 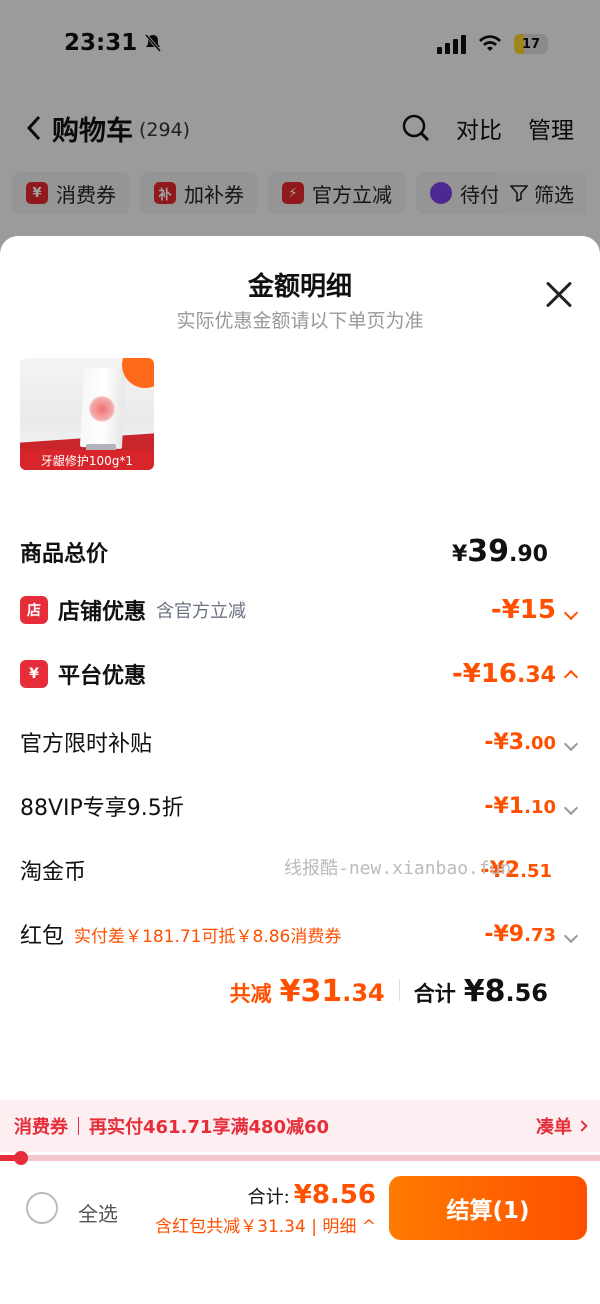 What do you see at coordinates (299, 806) in the screenshot?
I see `row-vip-discount: 88VIP专享9.5折 -¥1 .10` at bounding box center [299, 806].